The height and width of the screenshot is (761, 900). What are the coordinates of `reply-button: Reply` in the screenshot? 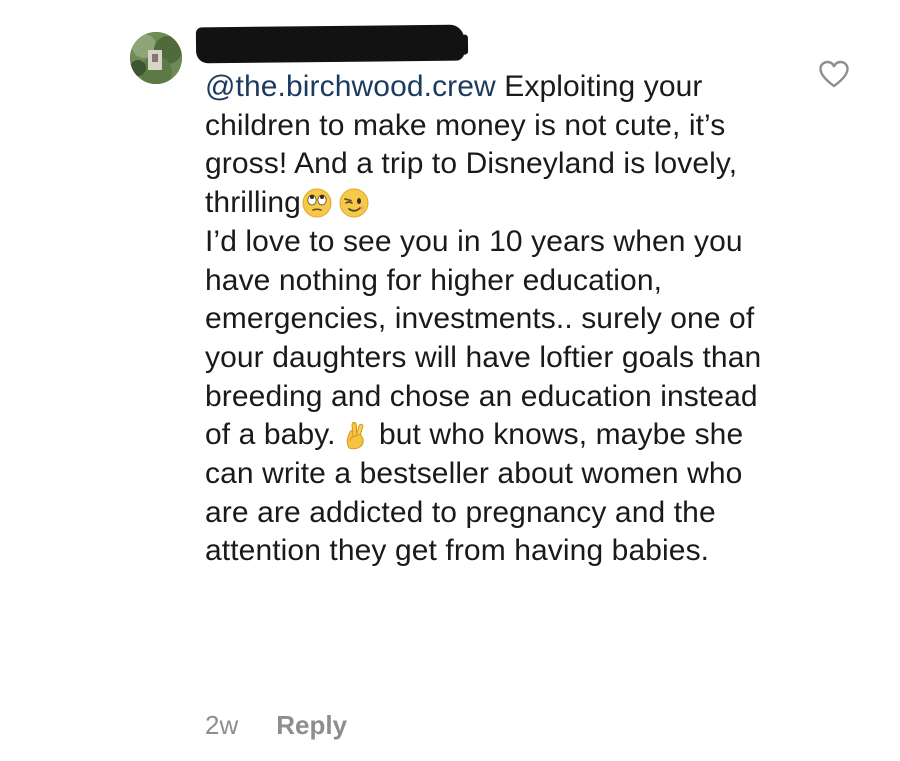 It's located at (311, 725).